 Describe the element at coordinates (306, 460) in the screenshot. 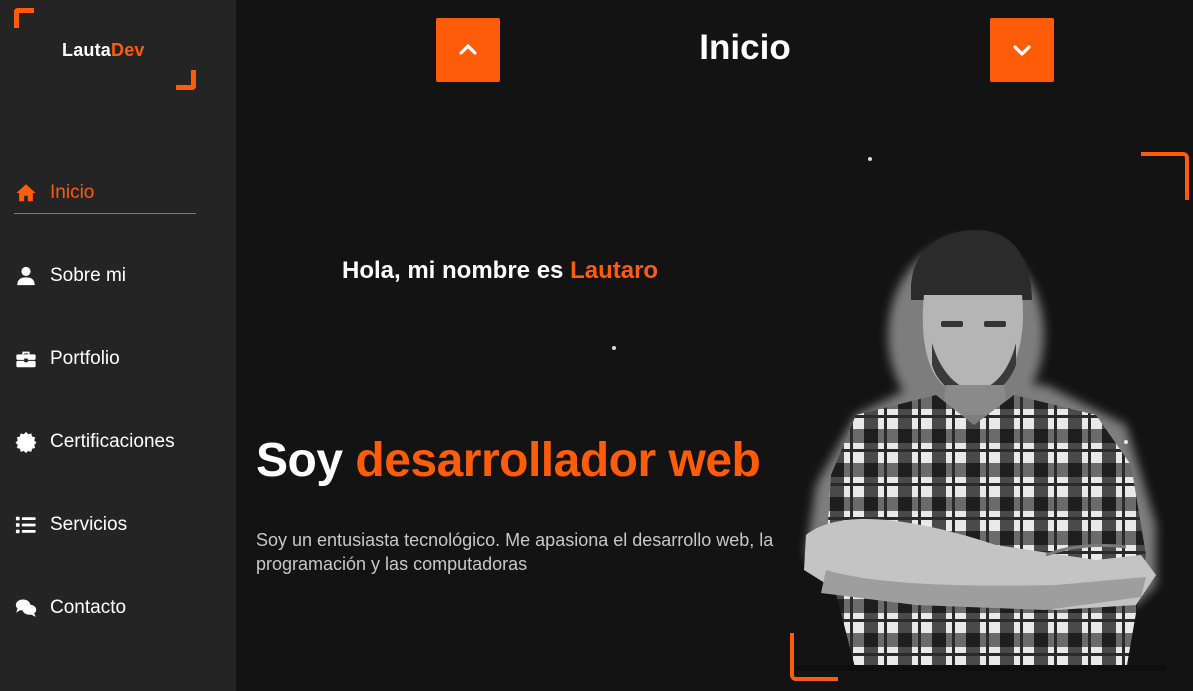

I see `headline-prefix: Soy` at that location.